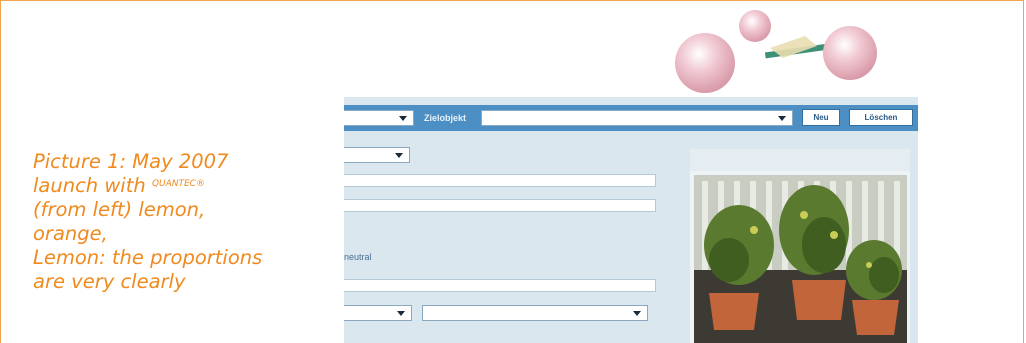 This screenshot has height=343, width=1026. I want to click on photo-panel-header, so click(800, 160).